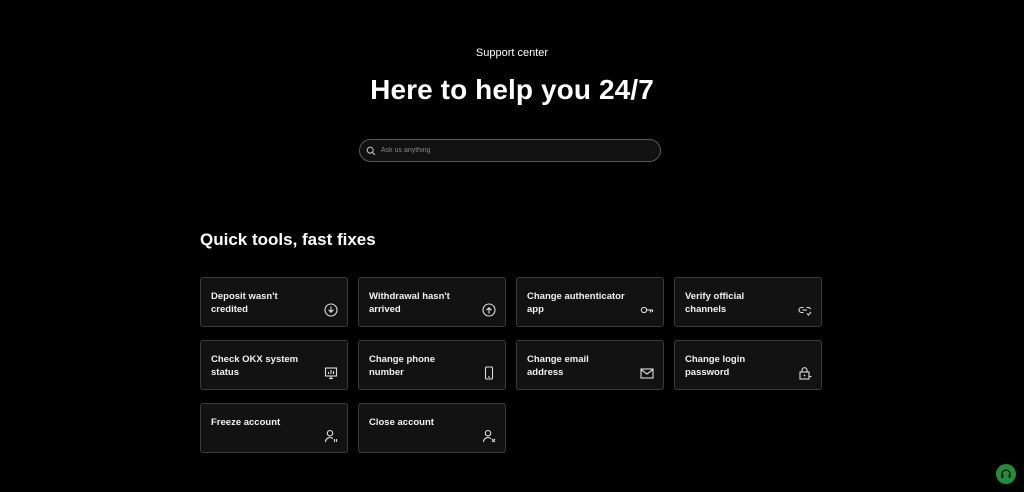  What do you see at coordinates (331, 310) in the screenshot?
I see `deposit-icon` at bounding box center [331, 310].